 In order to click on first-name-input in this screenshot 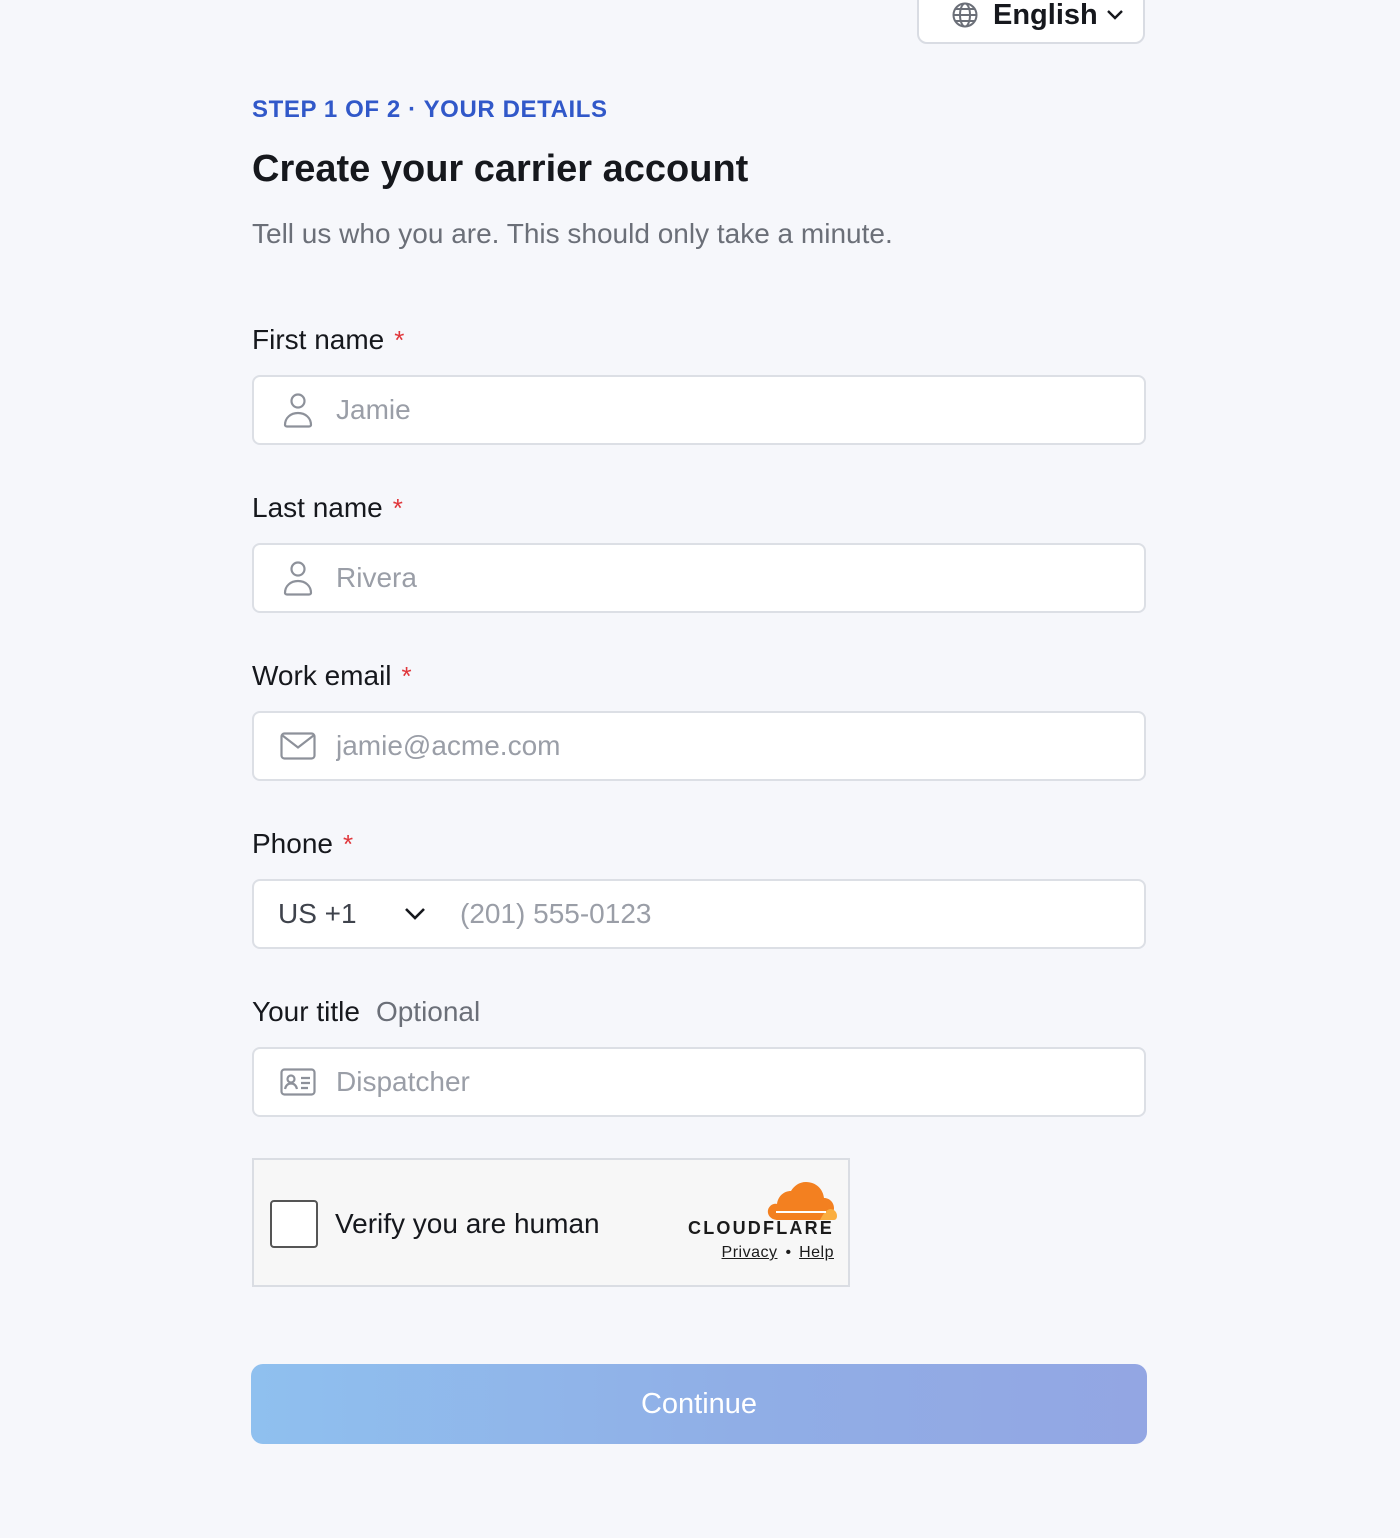, I will do `click(739, 410)`.